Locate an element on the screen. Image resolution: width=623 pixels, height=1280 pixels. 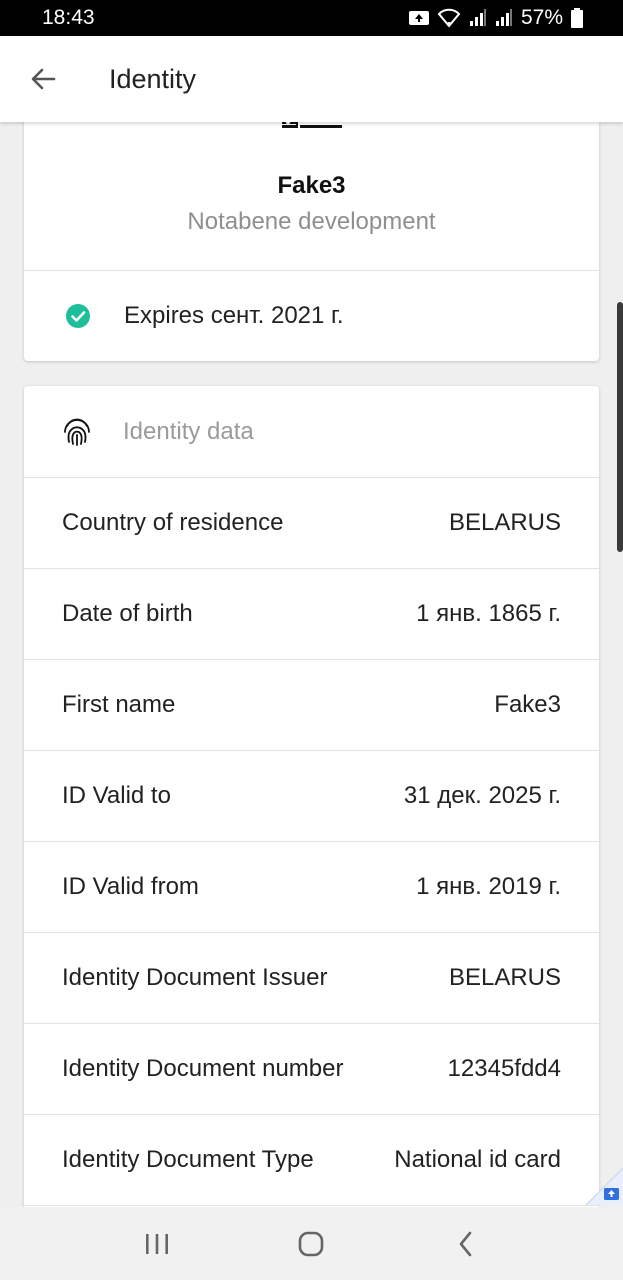
check-circle-icon is located at coordinates (78, 315).